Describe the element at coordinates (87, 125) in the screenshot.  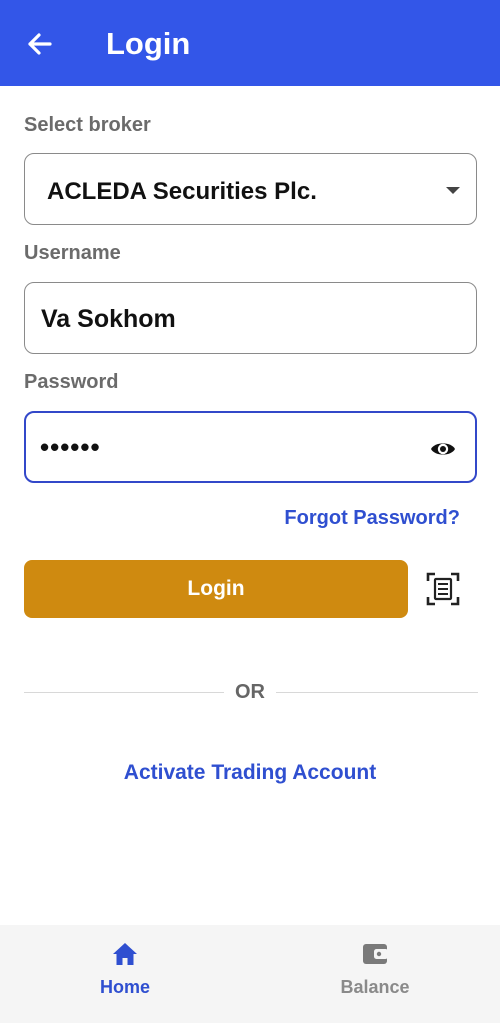
I see `broker-label: Select broker` at that location.